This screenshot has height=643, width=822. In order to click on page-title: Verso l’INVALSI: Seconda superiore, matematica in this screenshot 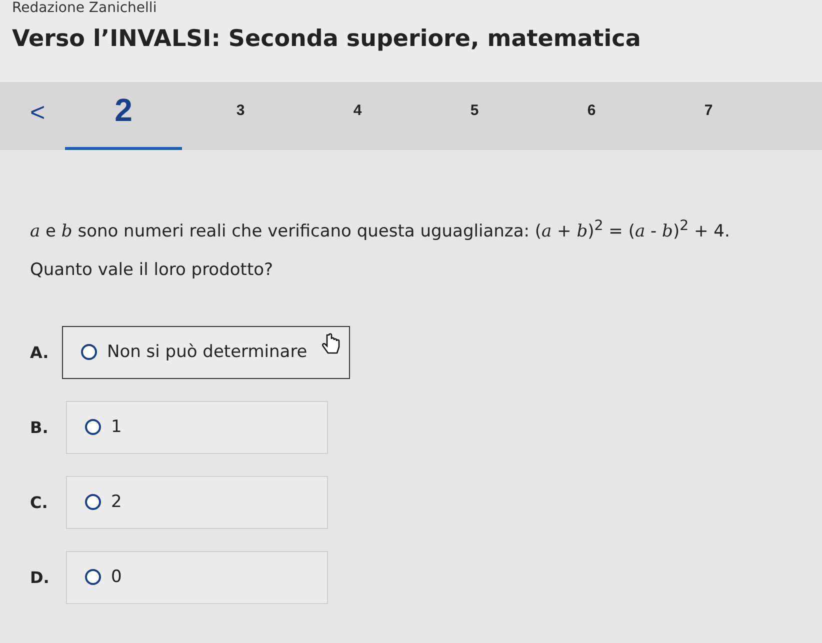, I will do `click(327, 39)`.